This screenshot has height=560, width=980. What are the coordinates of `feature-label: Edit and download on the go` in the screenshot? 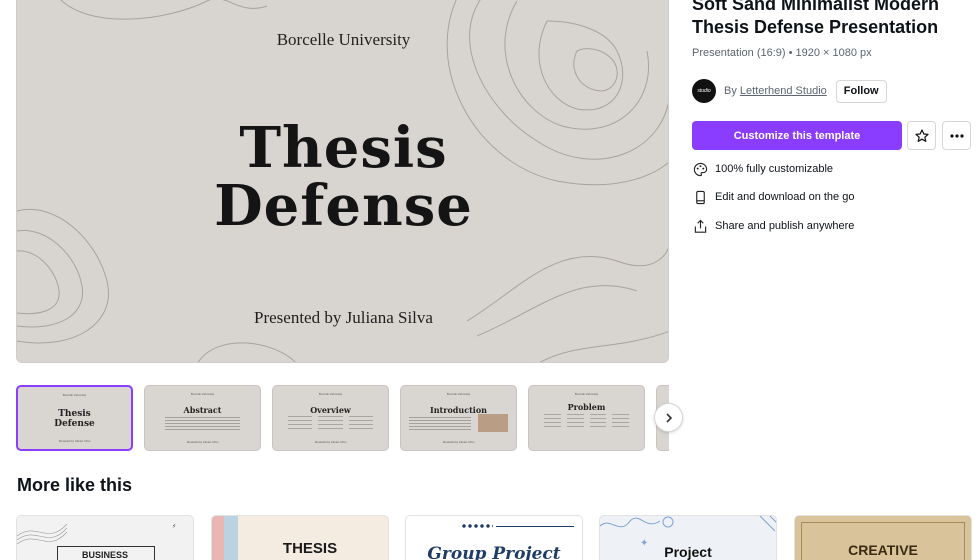 It's located at (785, 197).